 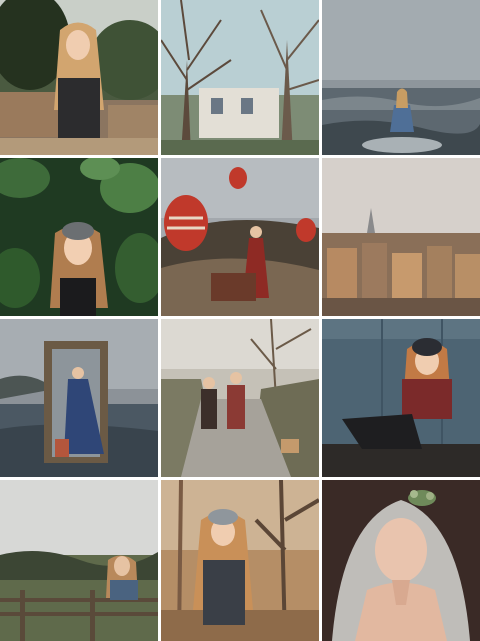 I want to click on photo-woman-leaves, so click(x=79, y=237).